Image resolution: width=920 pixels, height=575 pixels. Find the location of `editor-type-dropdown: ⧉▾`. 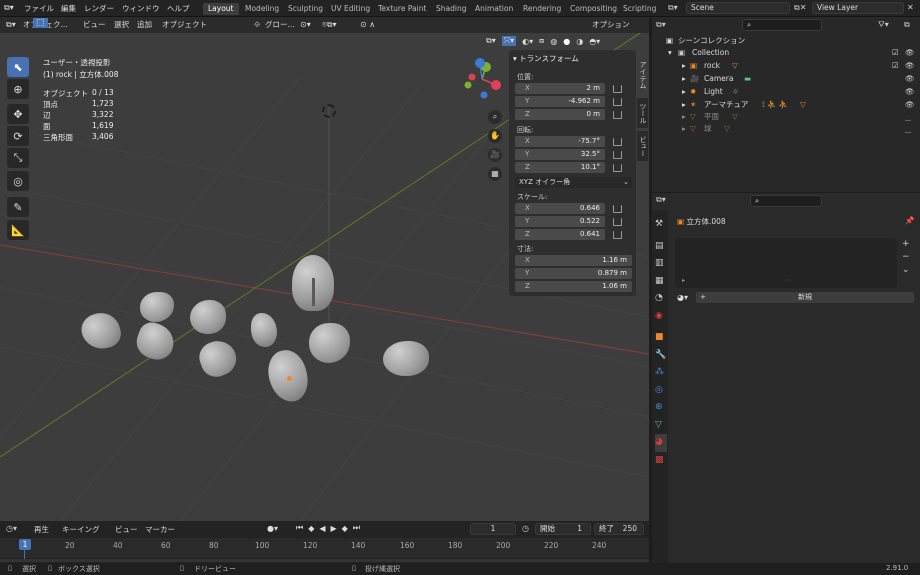

editor-type-dropdown: ⧉▾ is located at coordinates (11, 25).